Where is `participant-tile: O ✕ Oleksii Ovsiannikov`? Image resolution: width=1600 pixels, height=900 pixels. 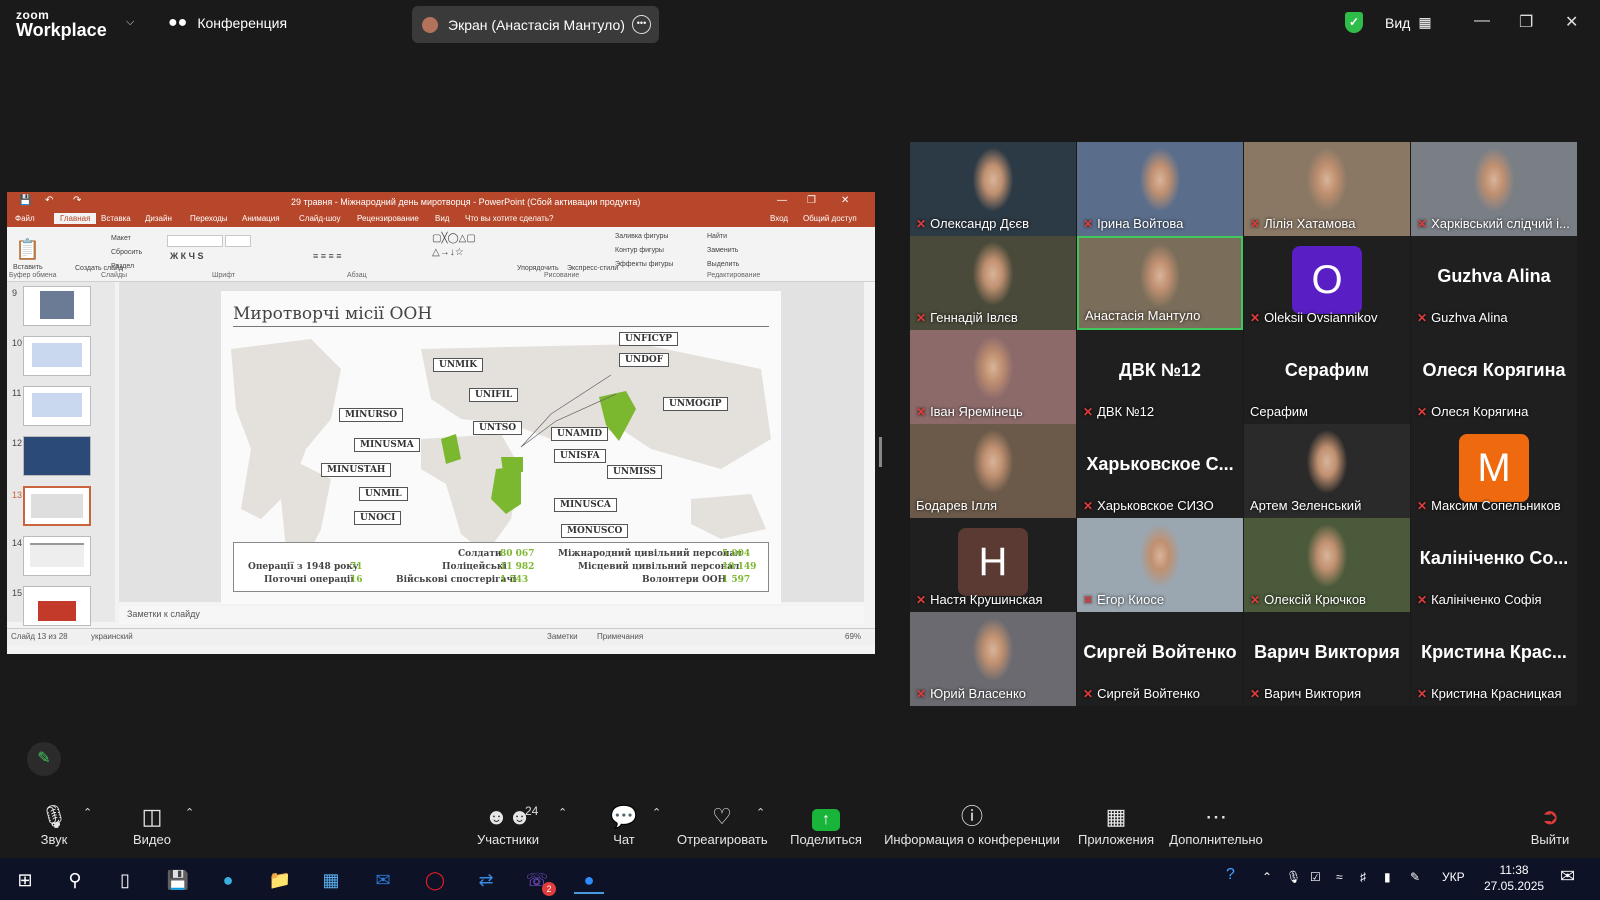
participant-tile: O ✕ Oleksii Ovsiannikov is located at coordinates (1327, 283).